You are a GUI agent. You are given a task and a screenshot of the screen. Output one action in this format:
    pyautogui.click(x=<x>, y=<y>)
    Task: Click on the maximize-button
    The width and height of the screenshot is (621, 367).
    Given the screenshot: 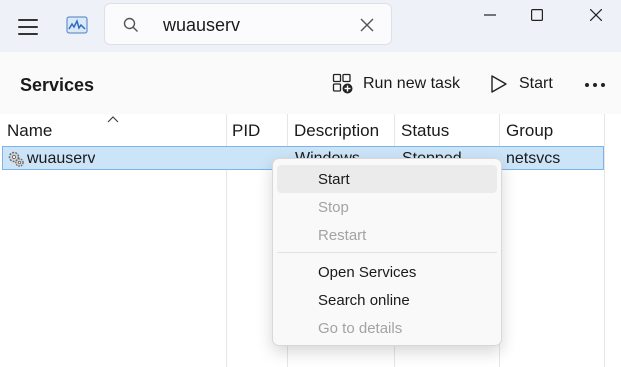 What is the action you would take?
    pyautogui.click(x=537, y=16)
    